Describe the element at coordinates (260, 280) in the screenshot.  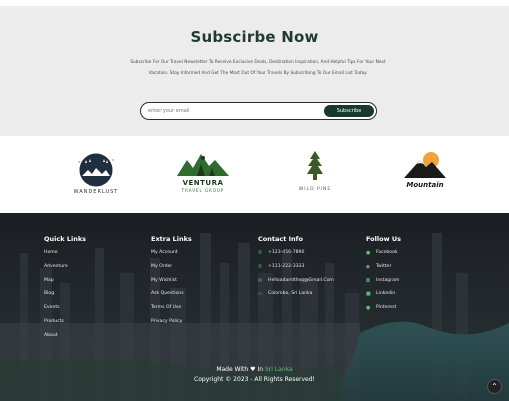
I see `envelope-icon: ✉` at that location.